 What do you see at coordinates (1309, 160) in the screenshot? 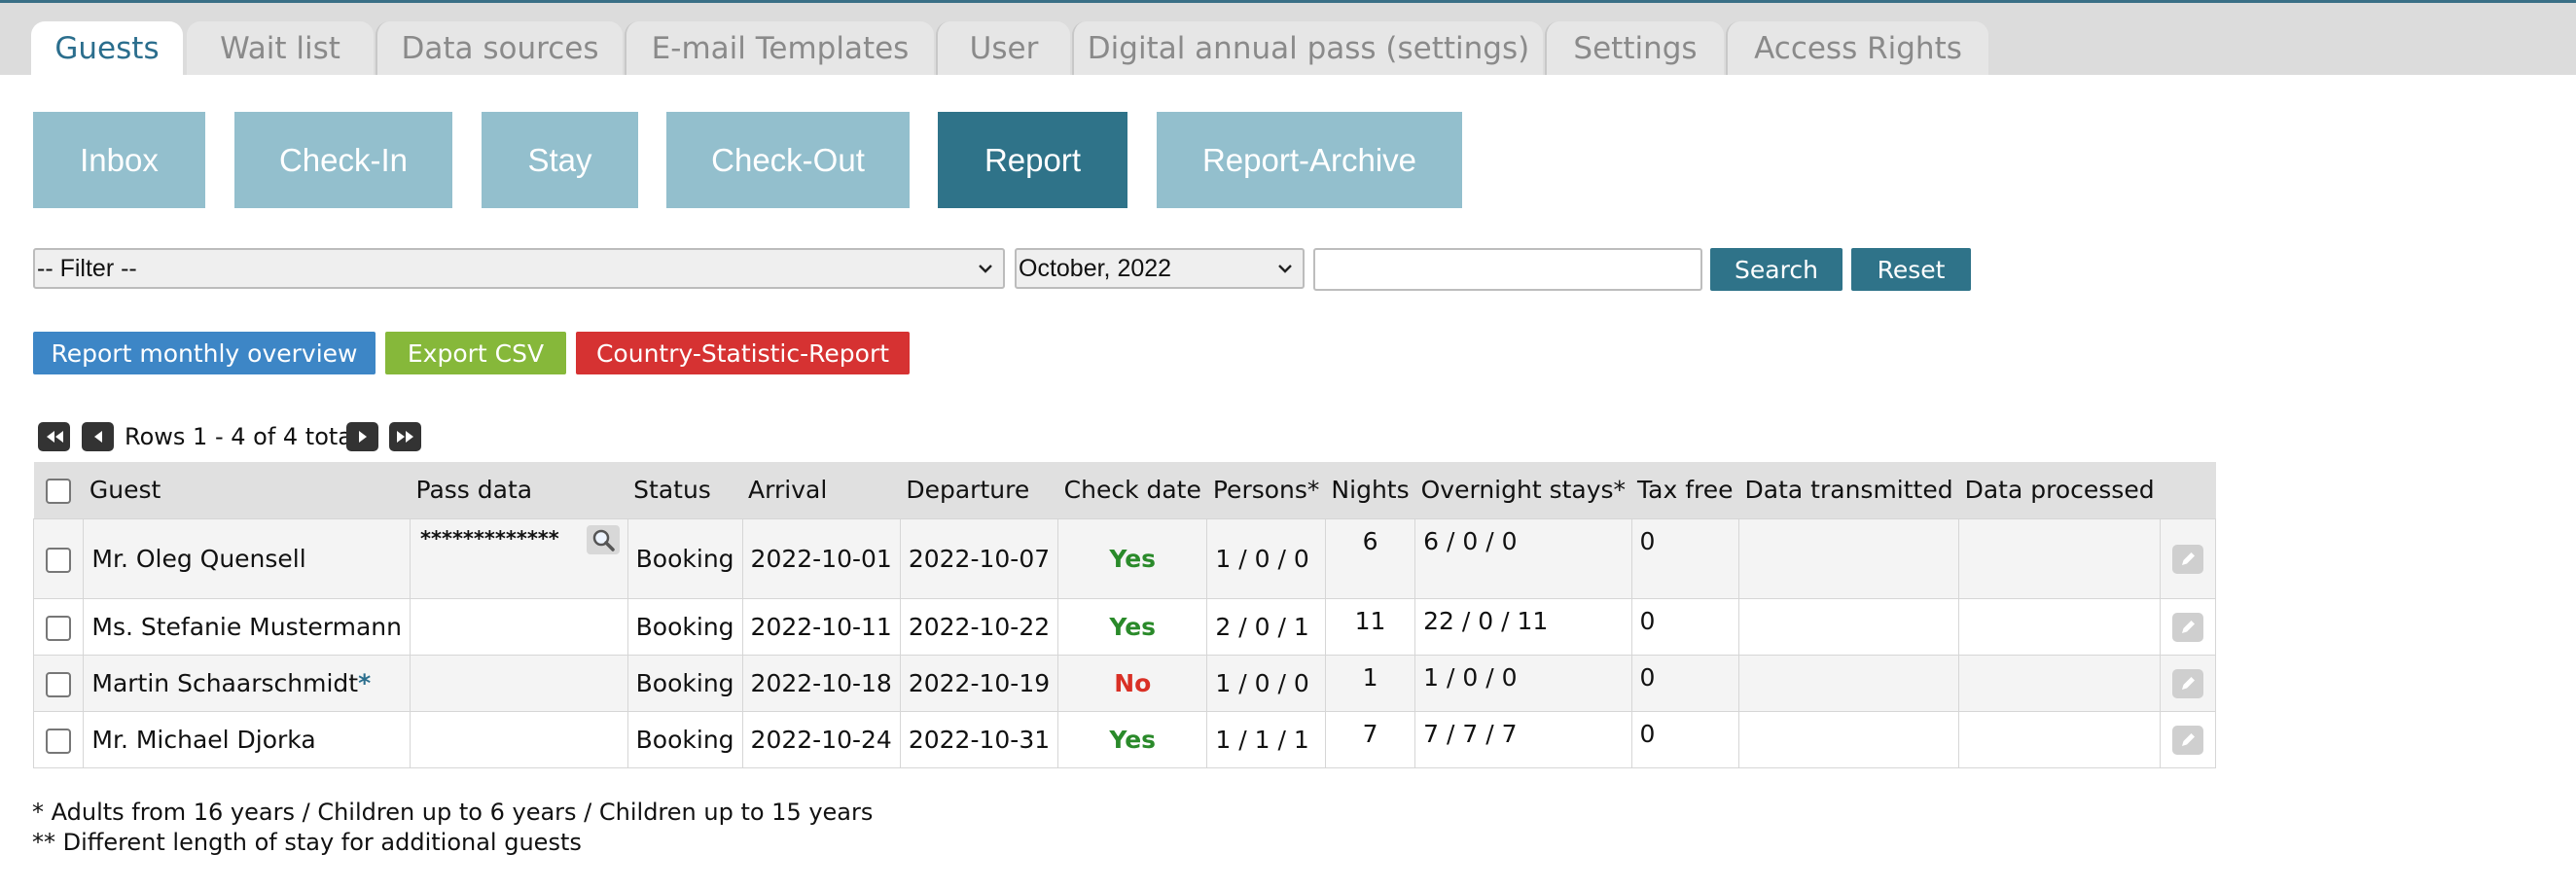
I see `report-archive-button: Report-Archive` at bounding box center [1309, 160].